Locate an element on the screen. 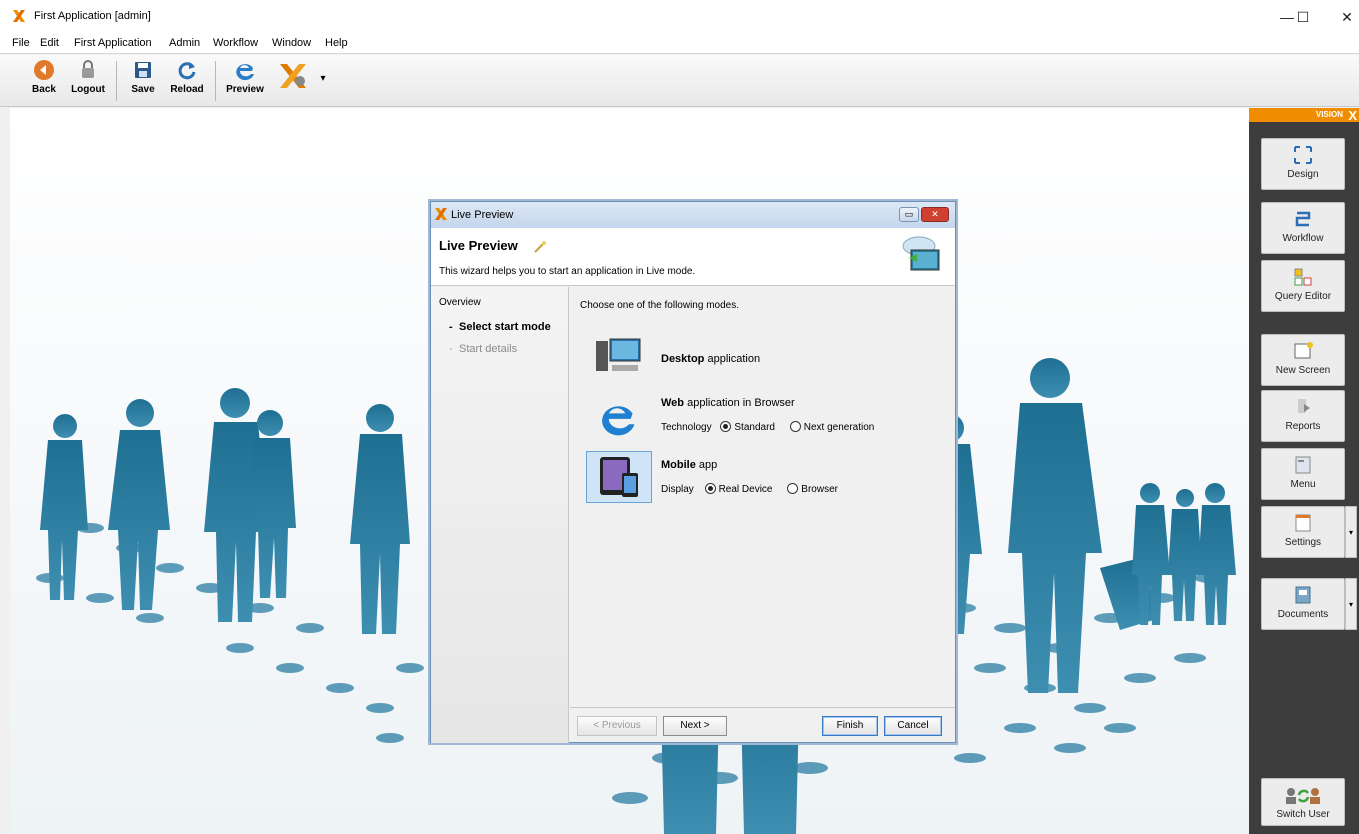  documents-label: Documents is located at coordinates (1303, 614).